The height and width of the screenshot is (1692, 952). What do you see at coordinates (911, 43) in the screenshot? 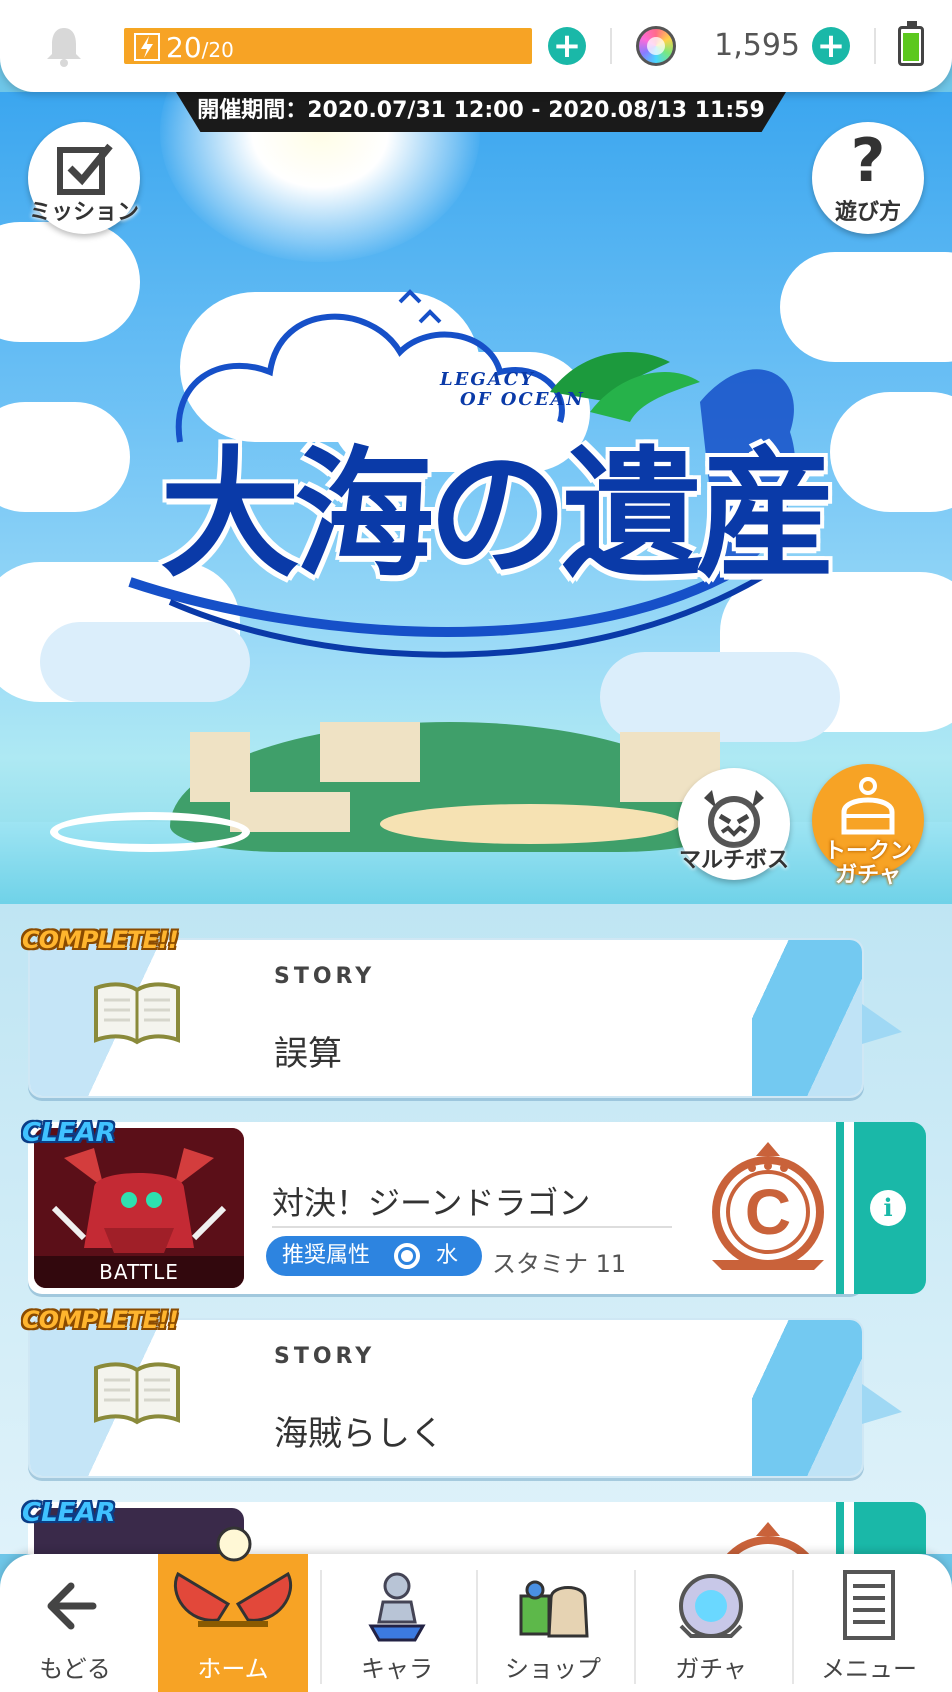
I see `battery-icon` at bounding box center [911, 43].